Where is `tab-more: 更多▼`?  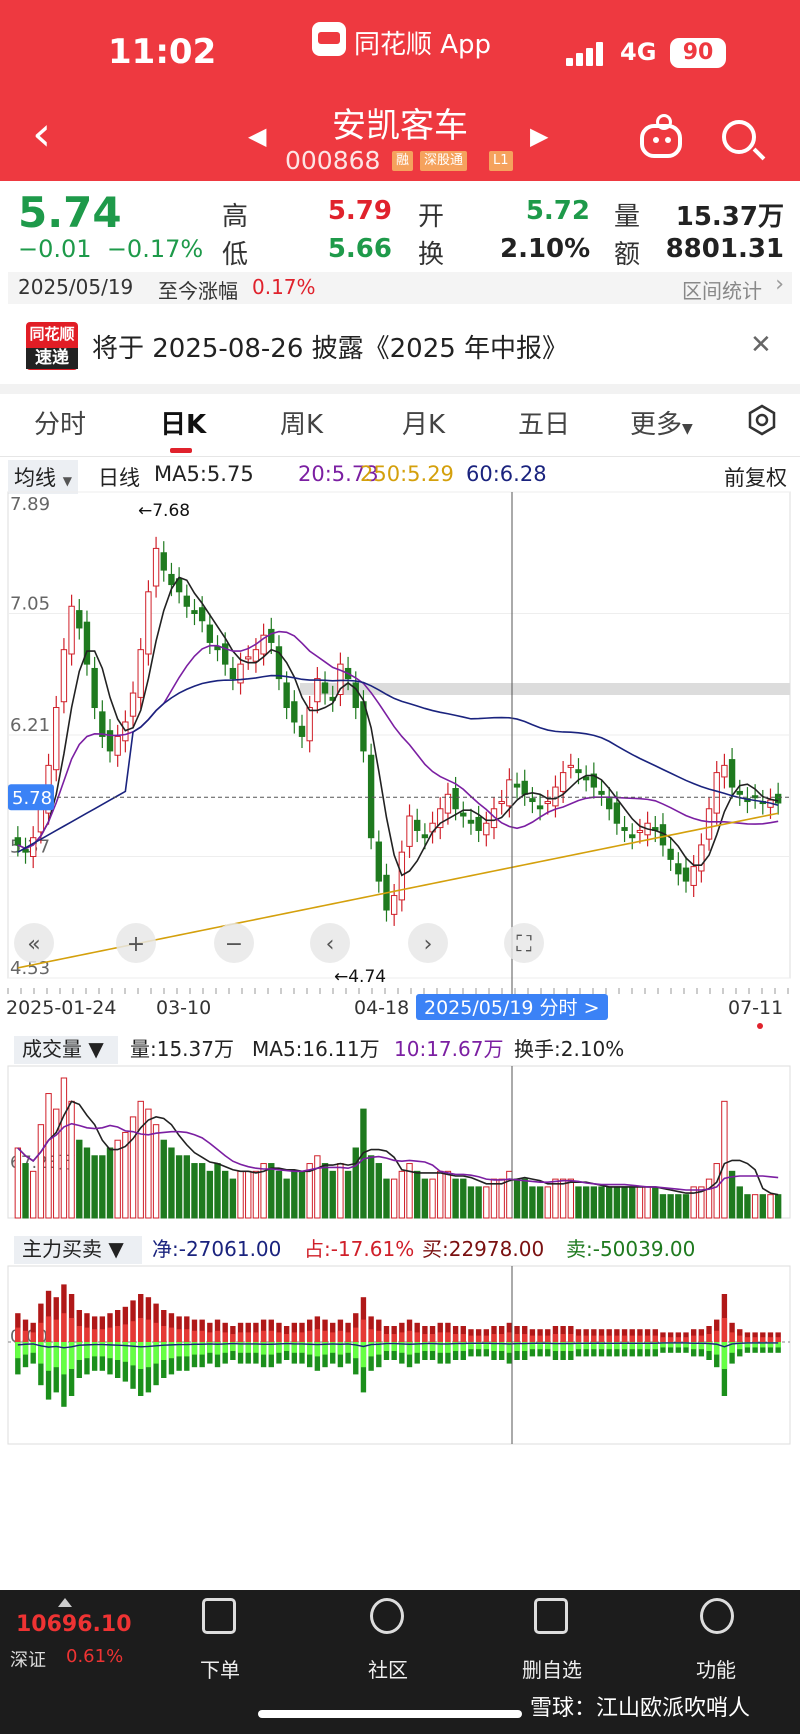
tab-more: 更多▼ is located at coordinates (661, 422).